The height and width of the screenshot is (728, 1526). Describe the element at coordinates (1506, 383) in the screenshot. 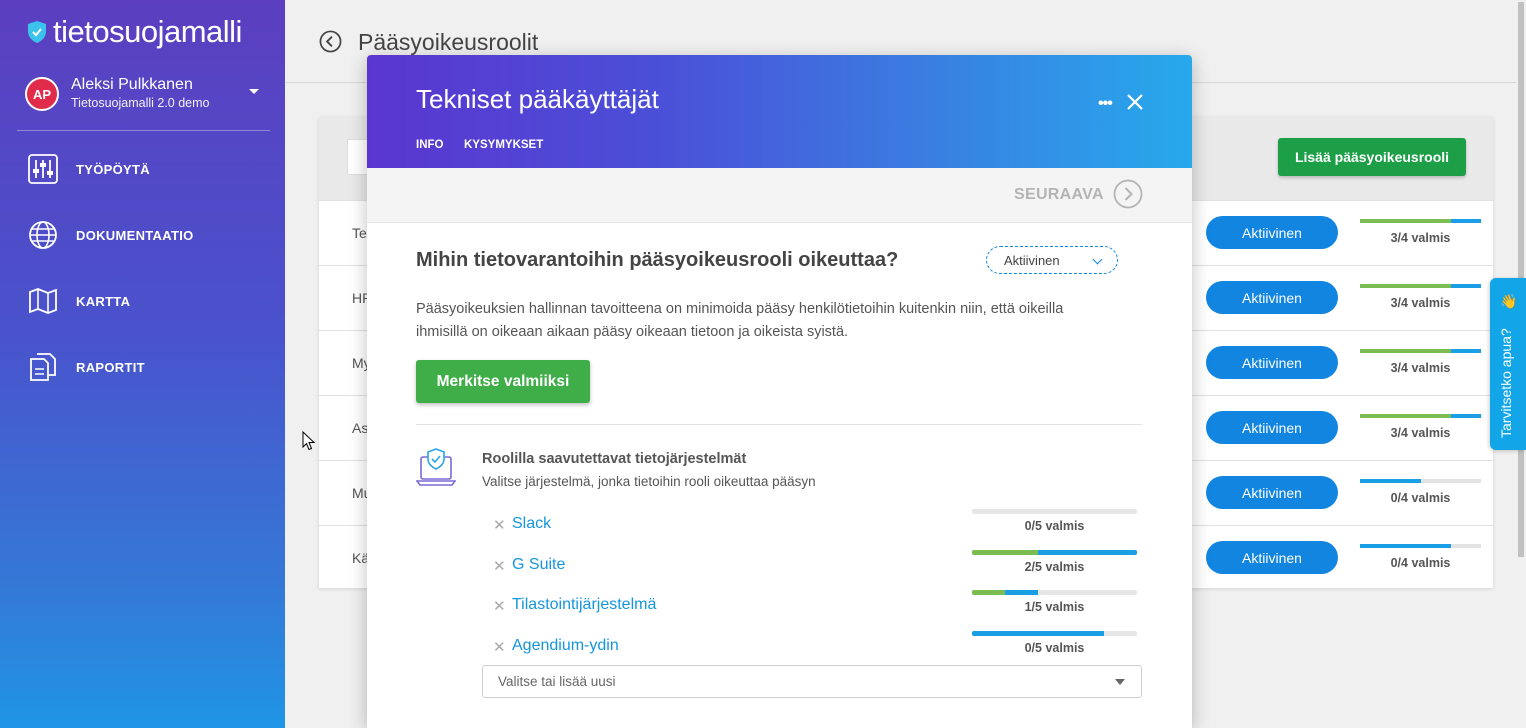

I see `help-label: Tarvitsetko apua?` at that location.